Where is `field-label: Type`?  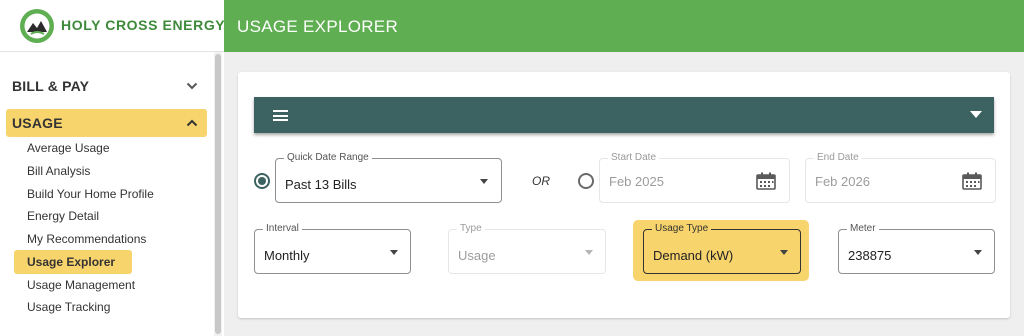 field-label: Type is located at coordinates (471, 228).